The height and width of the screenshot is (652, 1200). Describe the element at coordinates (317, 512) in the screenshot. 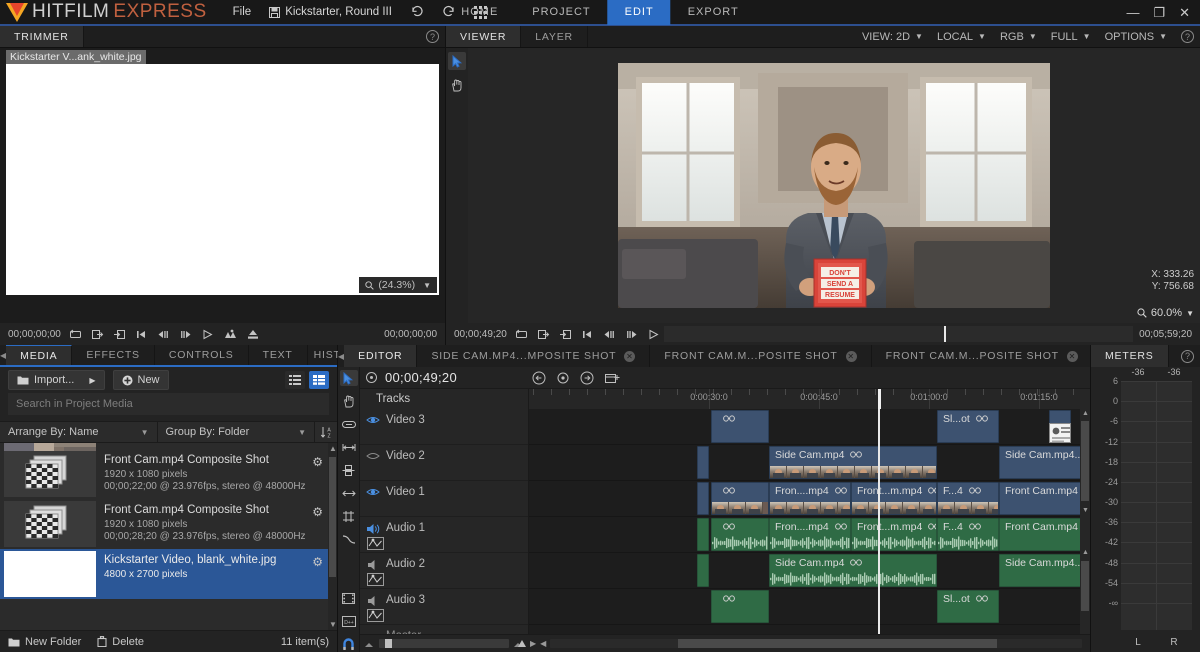

I see `gear-icon: ⚙` at that location.